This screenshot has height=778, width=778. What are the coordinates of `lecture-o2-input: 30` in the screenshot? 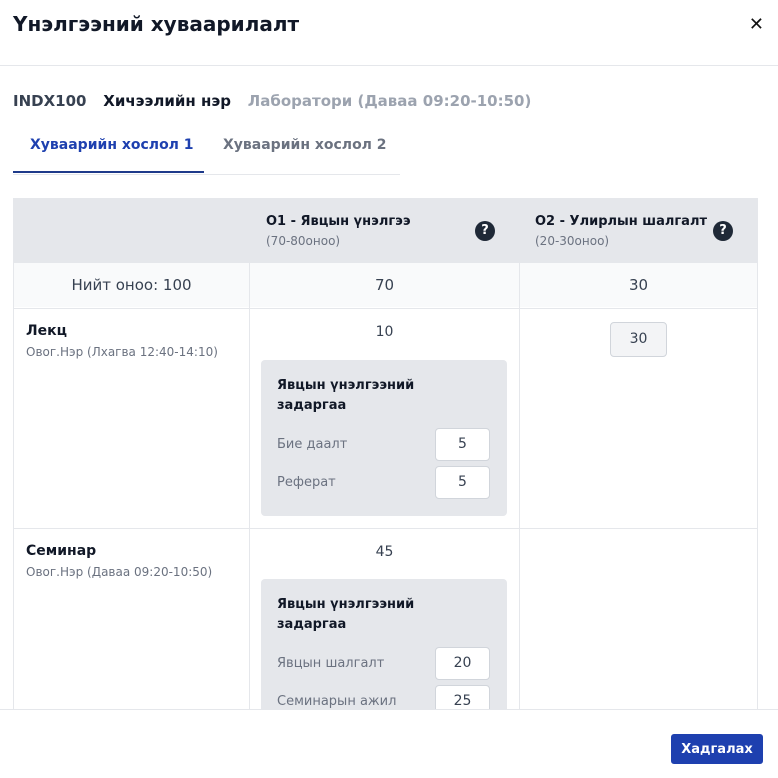 It's located at (638, 339).